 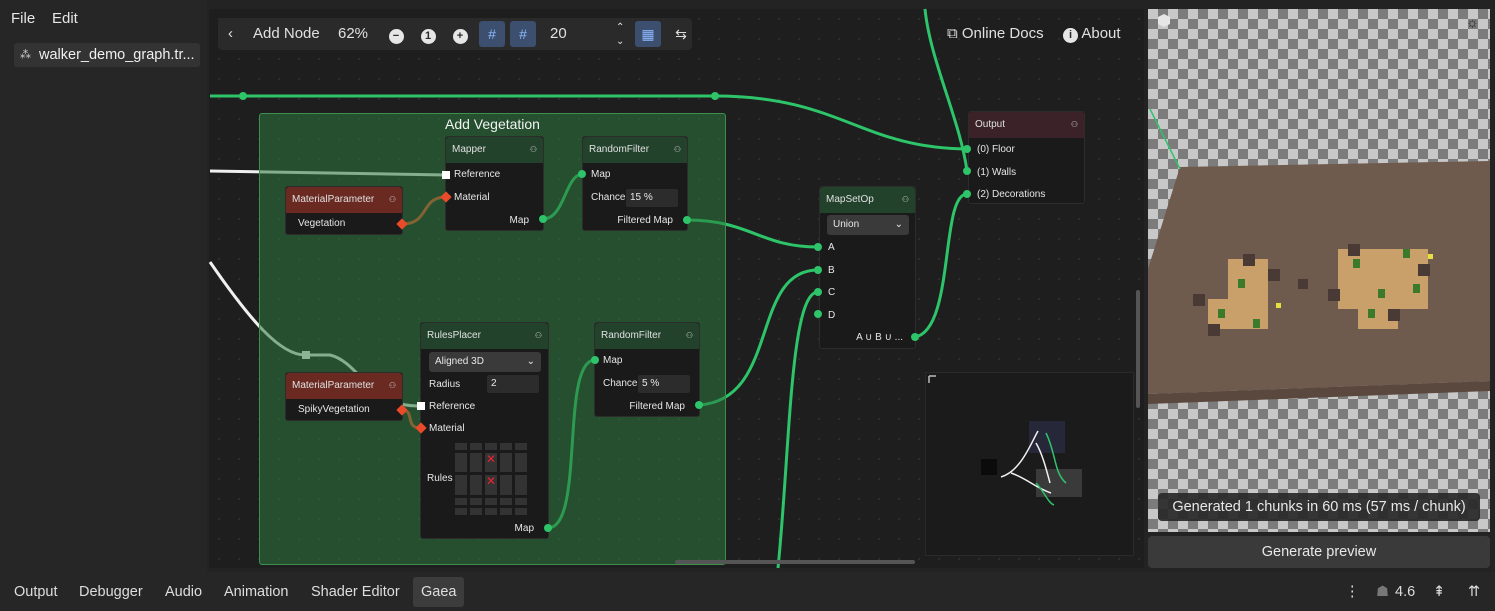 What do you see at coordinates (23, 18) in the screenshot?
I see `file-menu: File` at bounding box center [23, 18].